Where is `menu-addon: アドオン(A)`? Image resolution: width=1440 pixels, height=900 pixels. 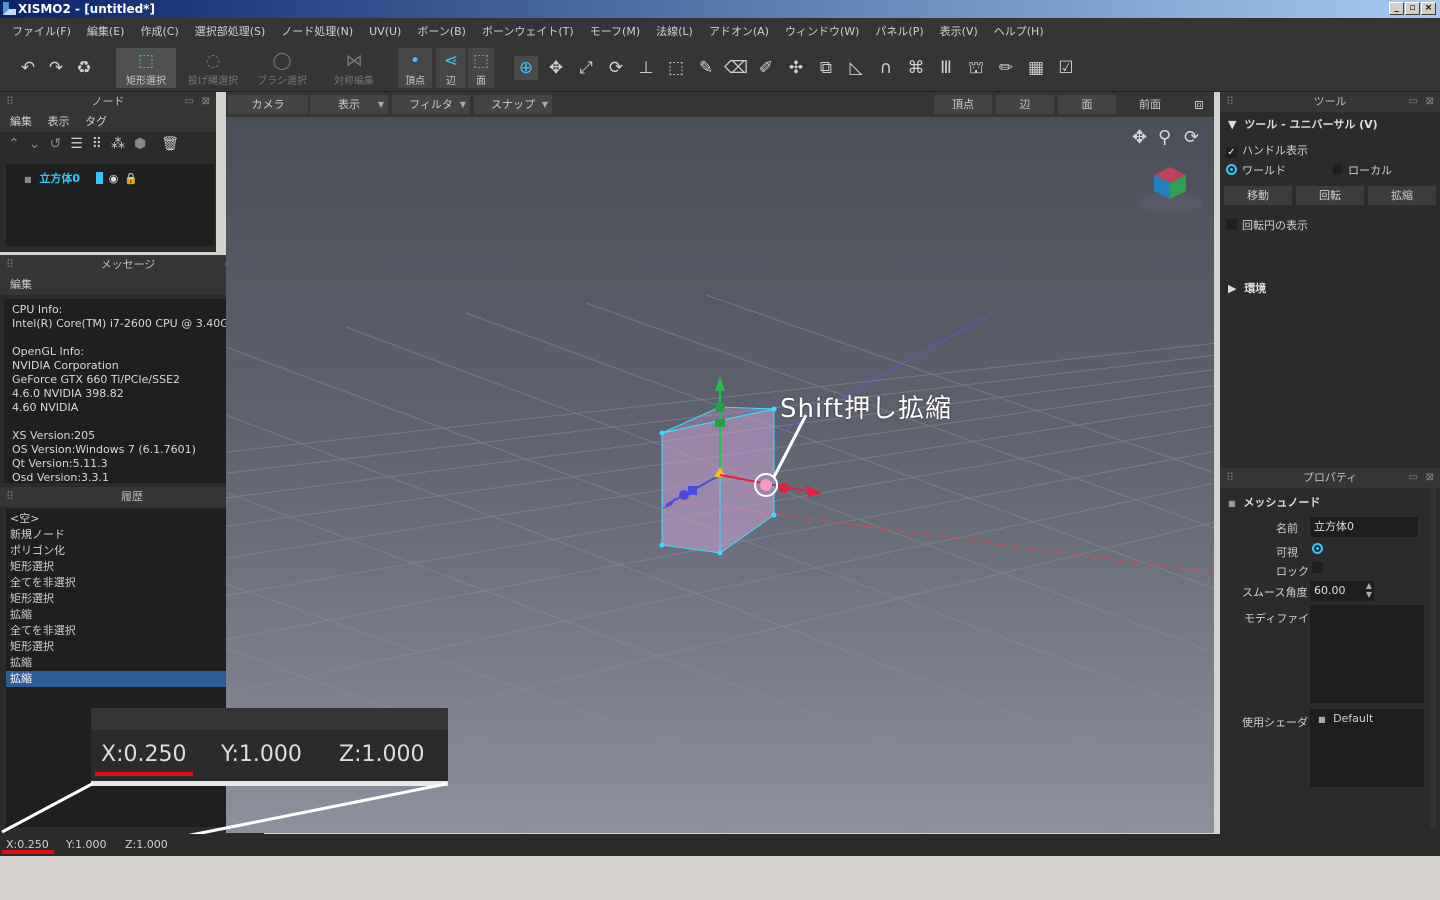 menu-addon: アドオン(A) is located at coordinates (739, 31).